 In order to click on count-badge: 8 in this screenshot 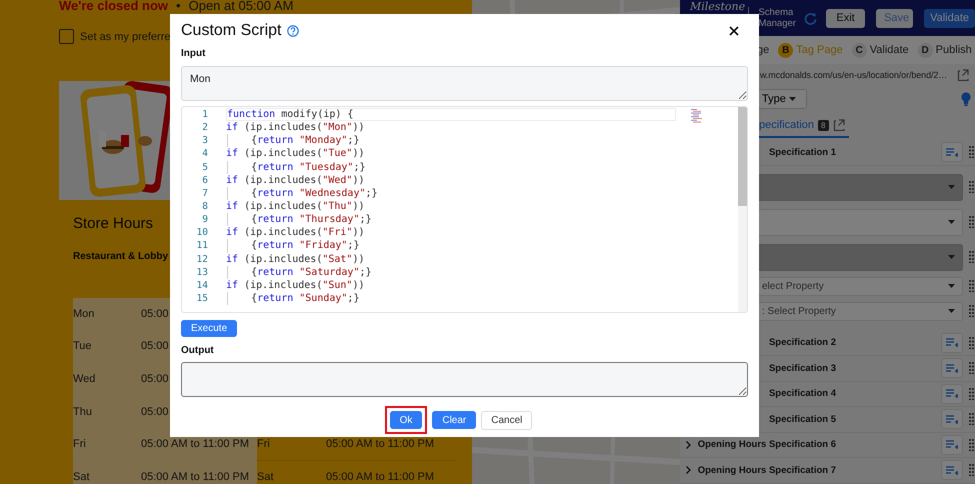, I will do `click(823, 125)`.